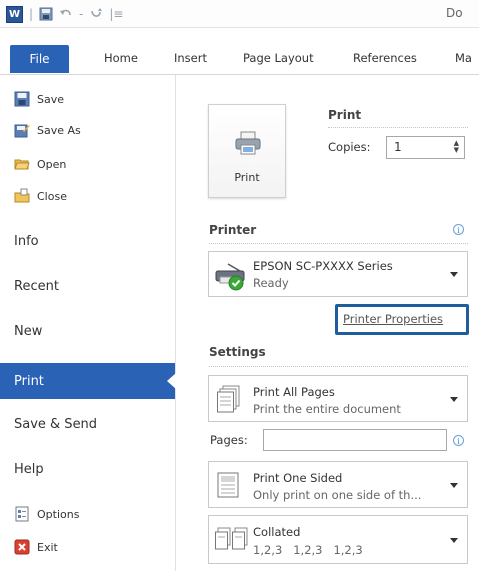  I want to click on tab-references: References, so click(385, 58).